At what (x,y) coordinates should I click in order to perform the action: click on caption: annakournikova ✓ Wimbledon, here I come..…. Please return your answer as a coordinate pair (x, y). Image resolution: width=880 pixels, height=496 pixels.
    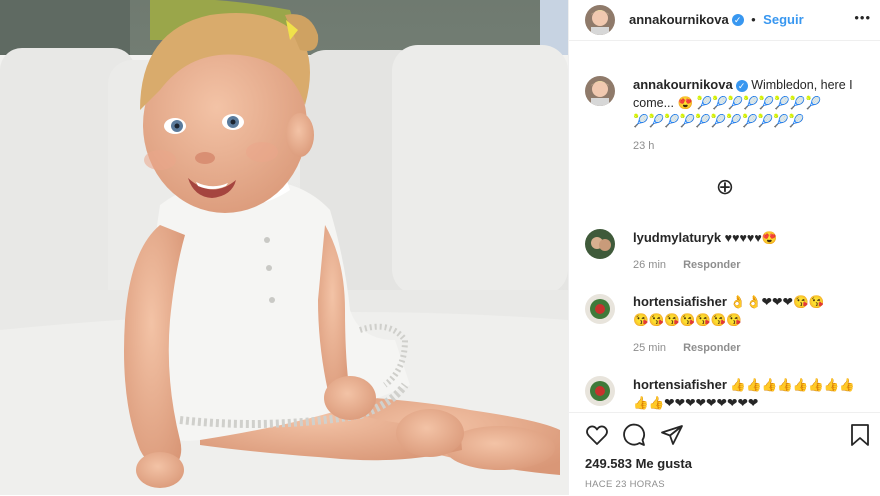
    Looking at the image, I should click on (753, 103).